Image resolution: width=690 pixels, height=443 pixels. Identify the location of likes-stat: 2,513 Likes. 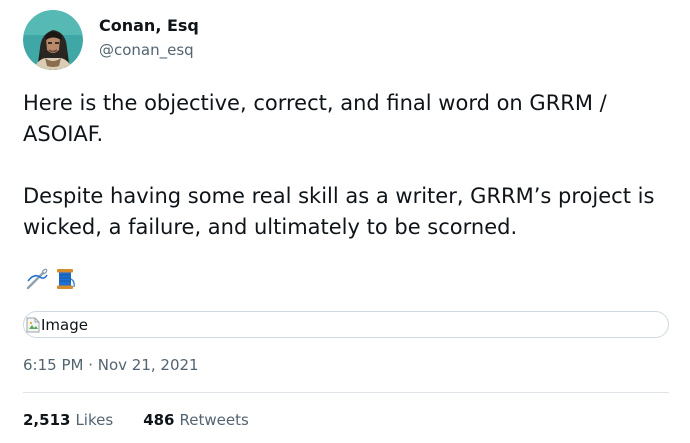
(68, 420).